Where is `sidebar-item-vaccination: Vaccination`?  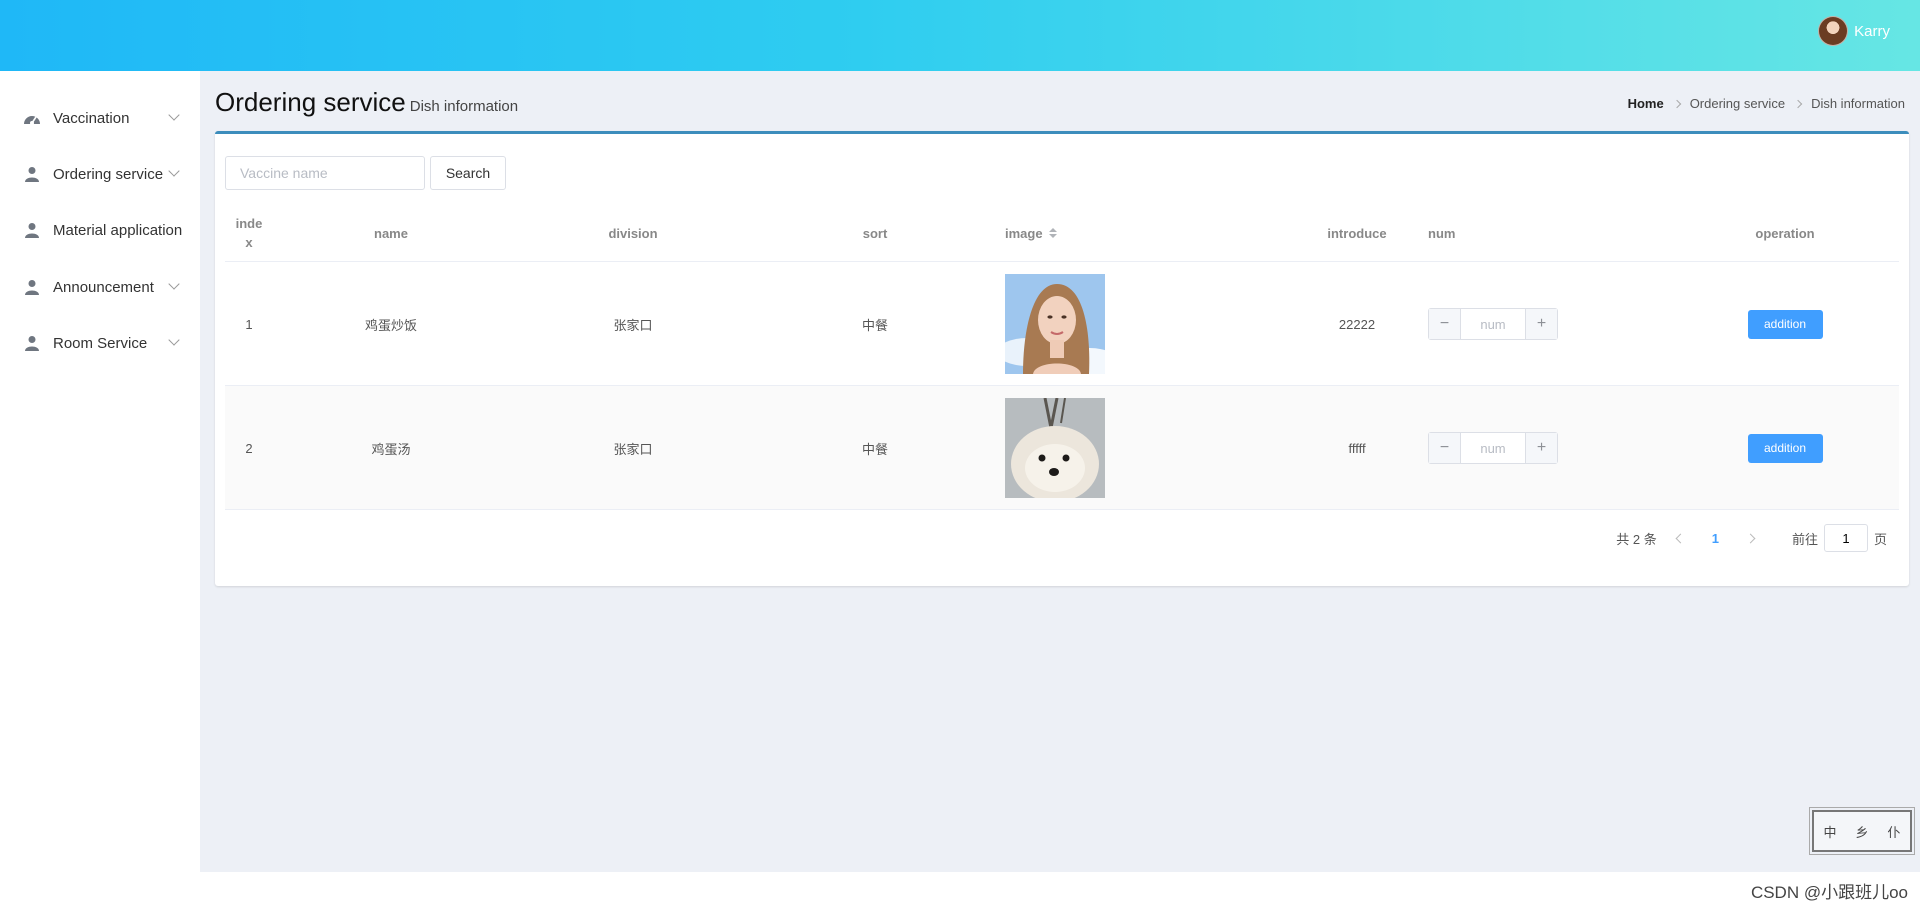
sidebar-item-vaccination: Vaccination is located at coordinates (100, 118).